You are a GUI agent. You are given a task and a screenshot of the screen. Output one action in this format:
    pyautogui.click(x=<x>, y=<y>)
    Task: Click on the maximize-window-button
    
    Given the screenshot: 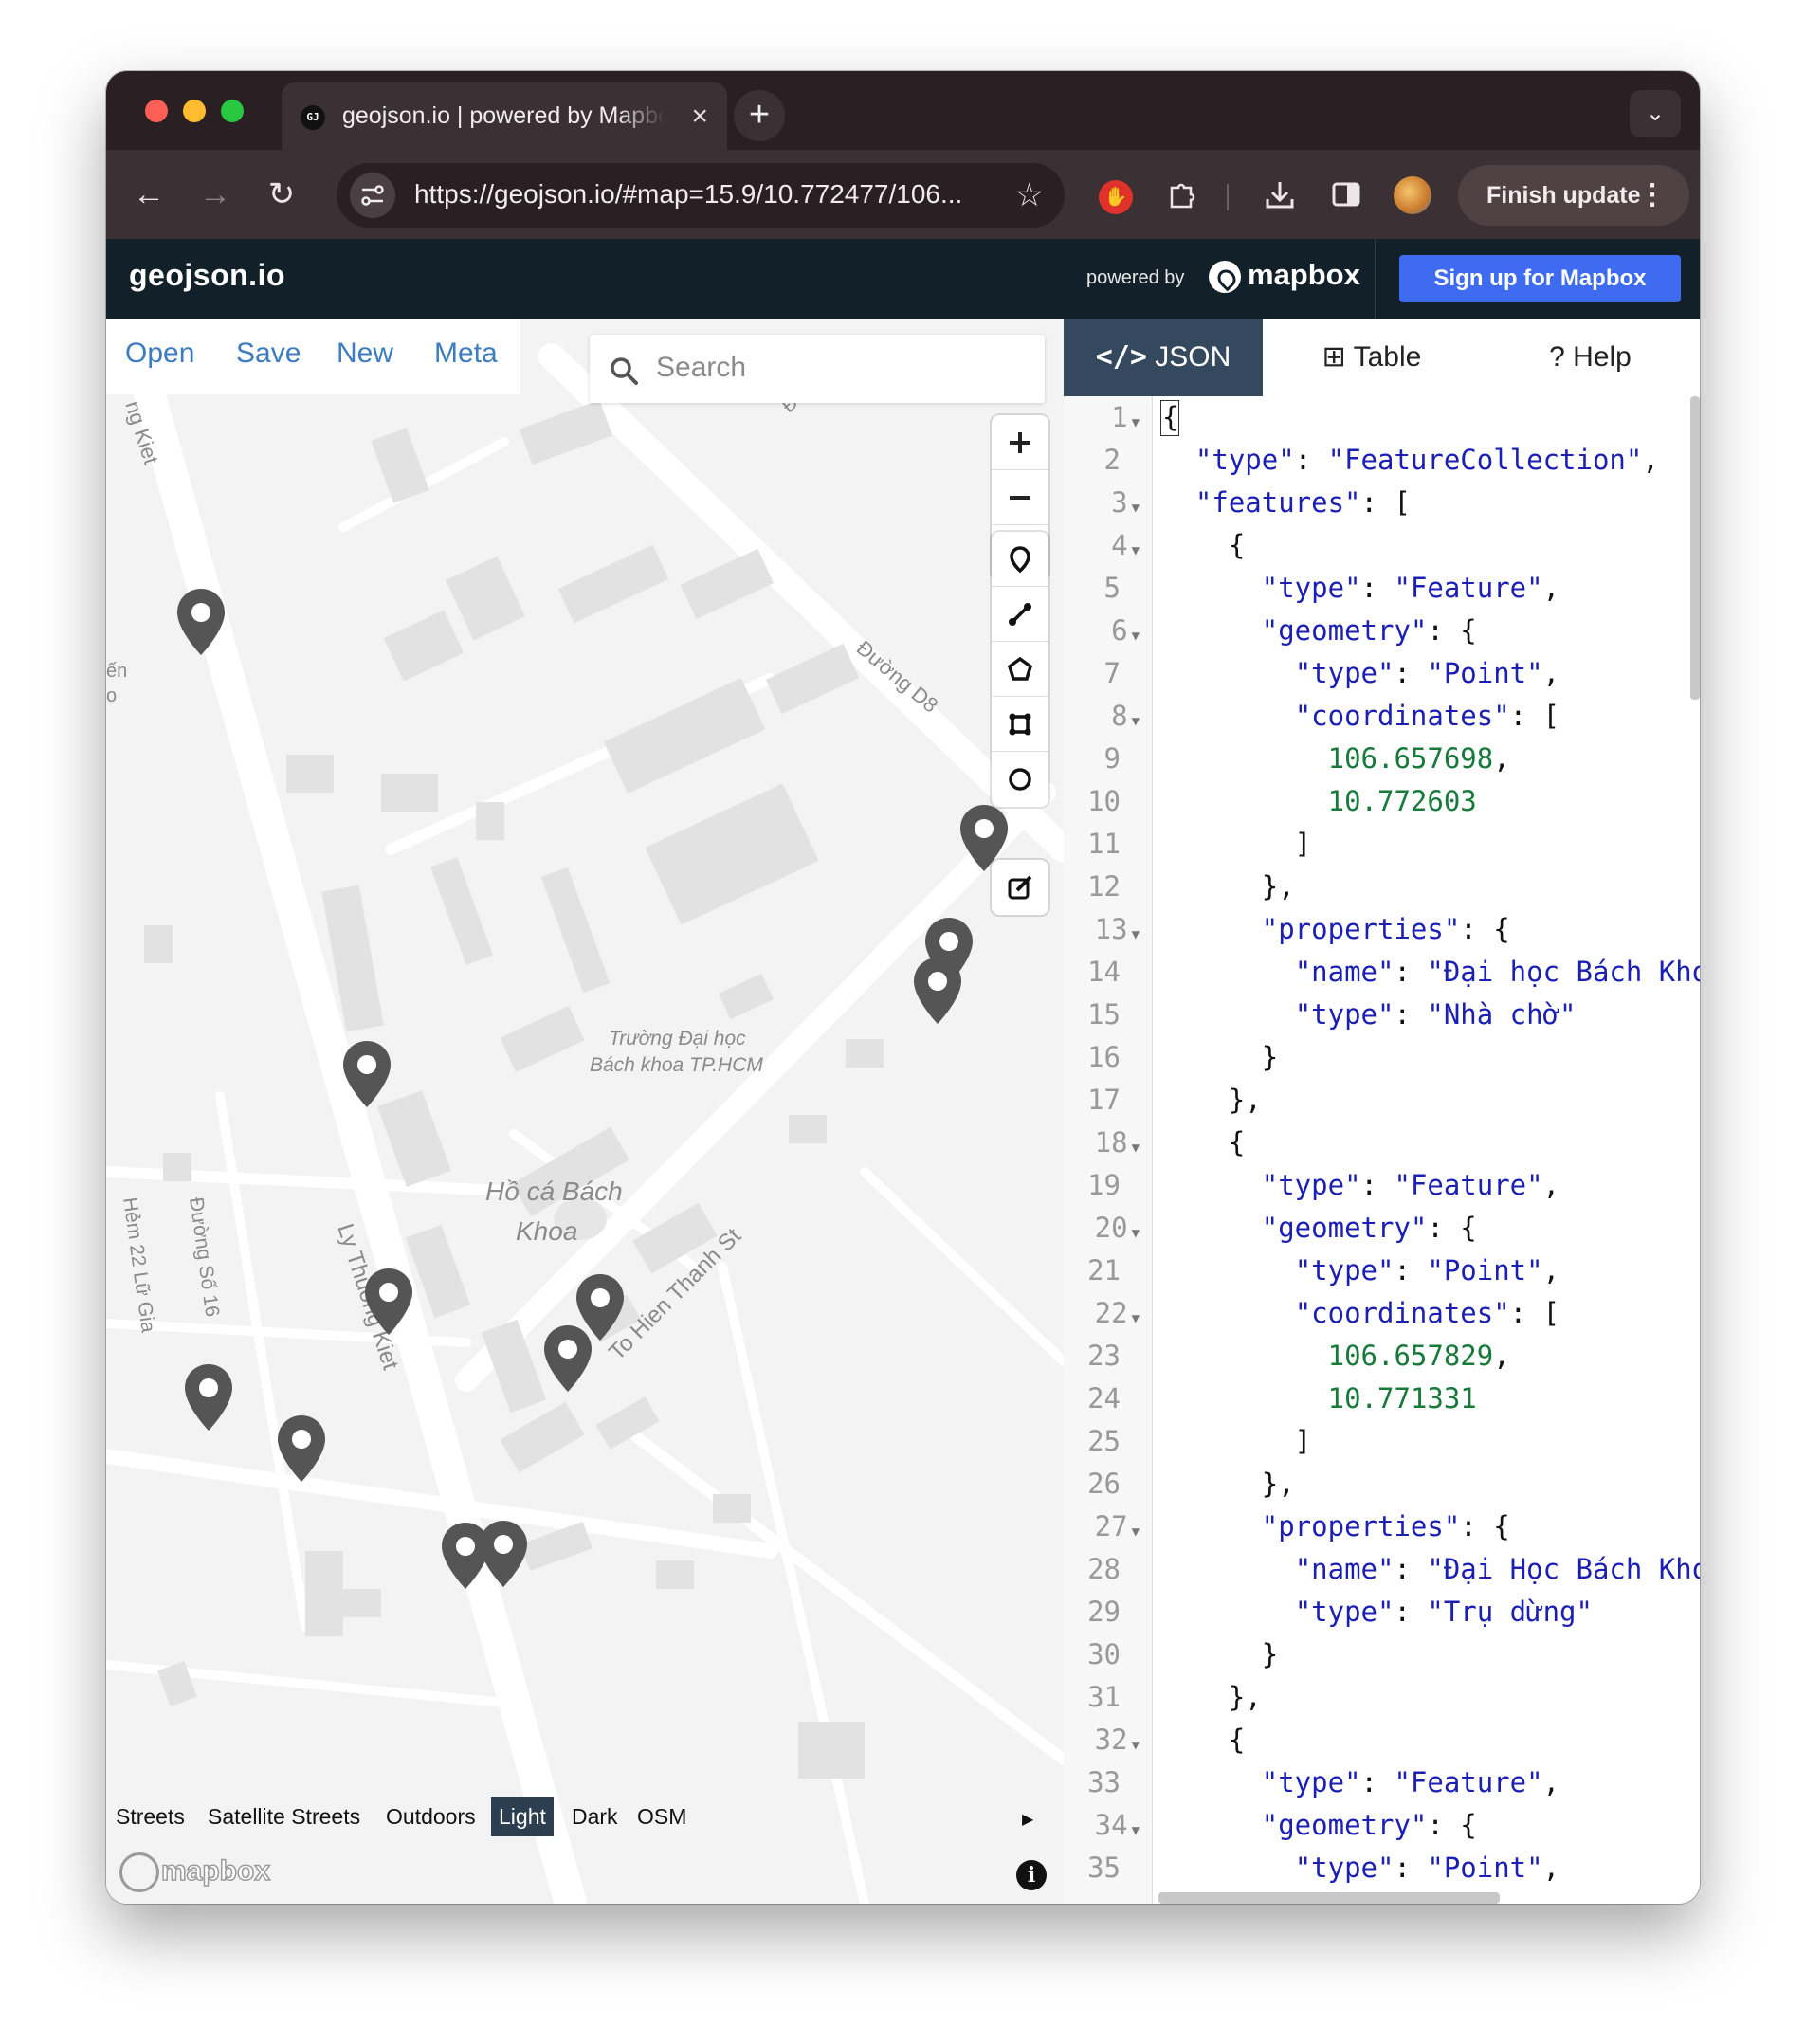 What is the action you would take?
    pyautogui.click(x=232, y=111)
    